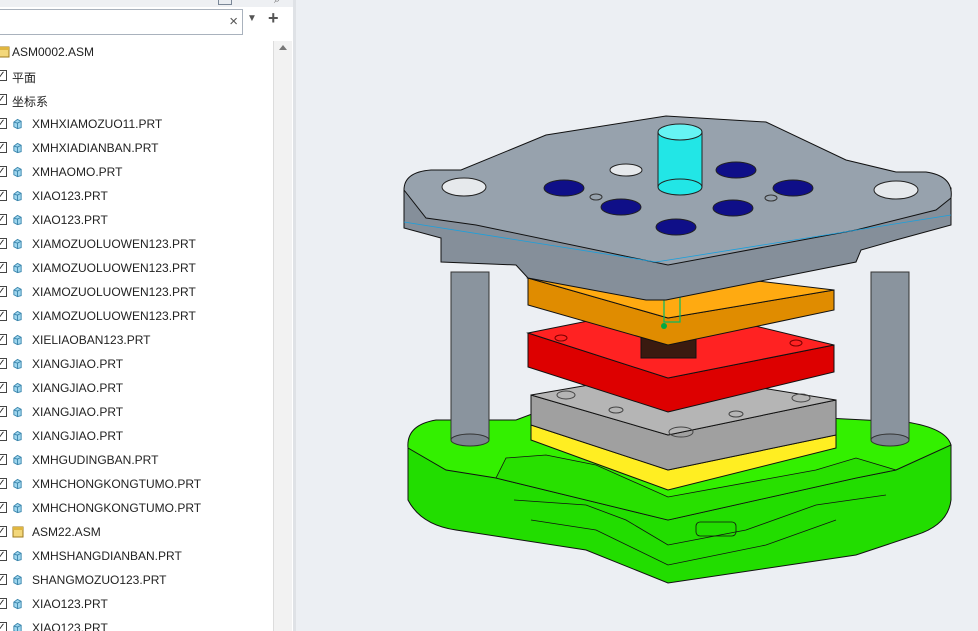 The width and height of the screenshot is (978, 631). Describe the element at coordinates (107, 556) in the screenshot. I see `tree-item-label: XMHSHANGDIANBAN.PRT` at that location.